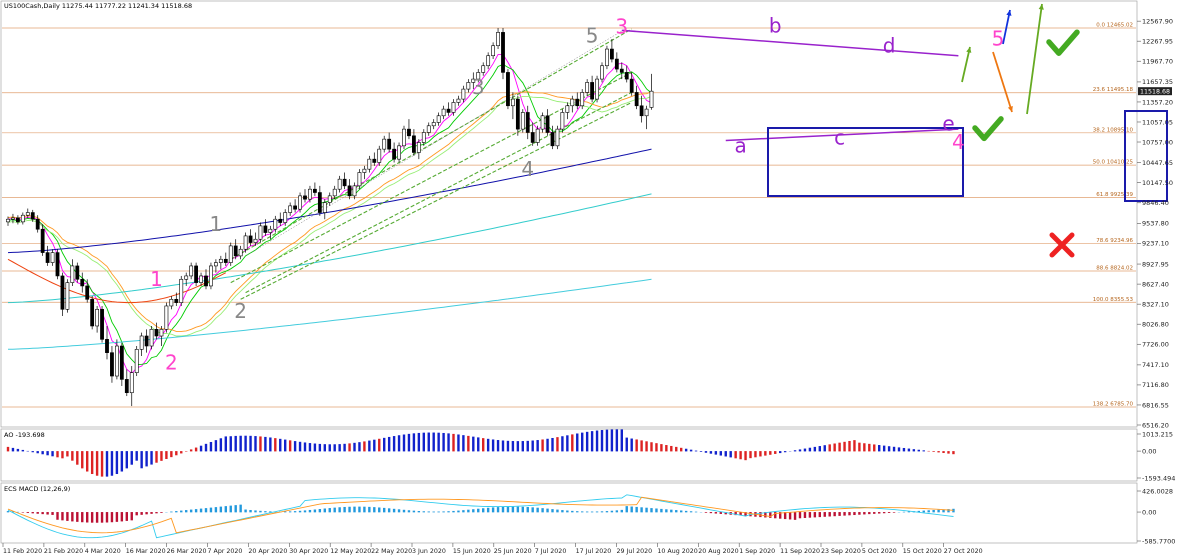 The height and width of the screenshot is (559, 1200). What do you see at coordinates (889, 45) in the screenshot?
I see `wave-label: d` at bounding box center [889, 45].